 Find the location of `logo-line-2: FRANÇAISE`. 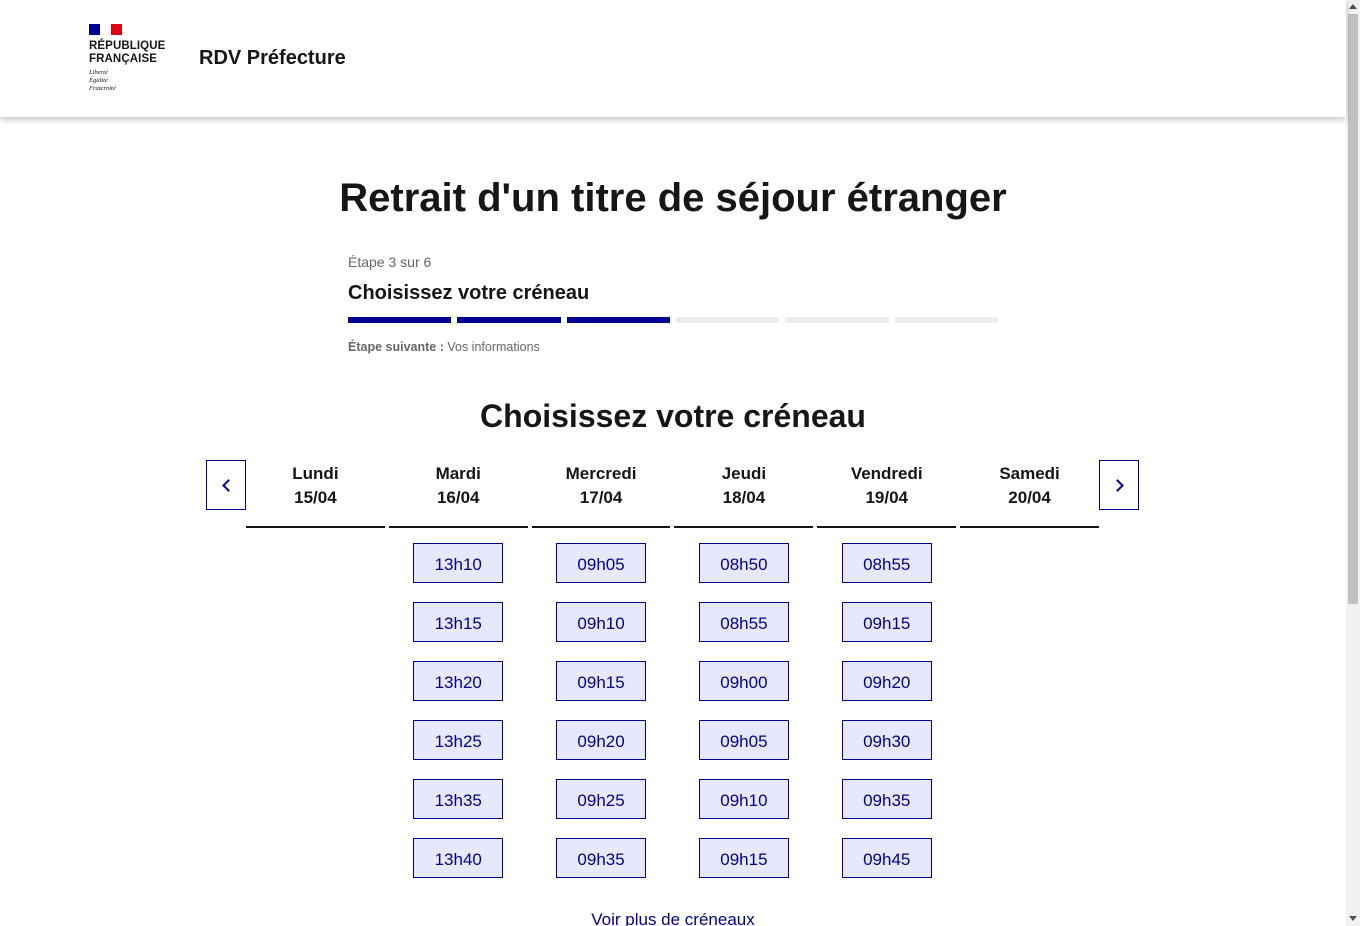

logo-line-2: FRANÇAISE is located at coordinates (123, 59).